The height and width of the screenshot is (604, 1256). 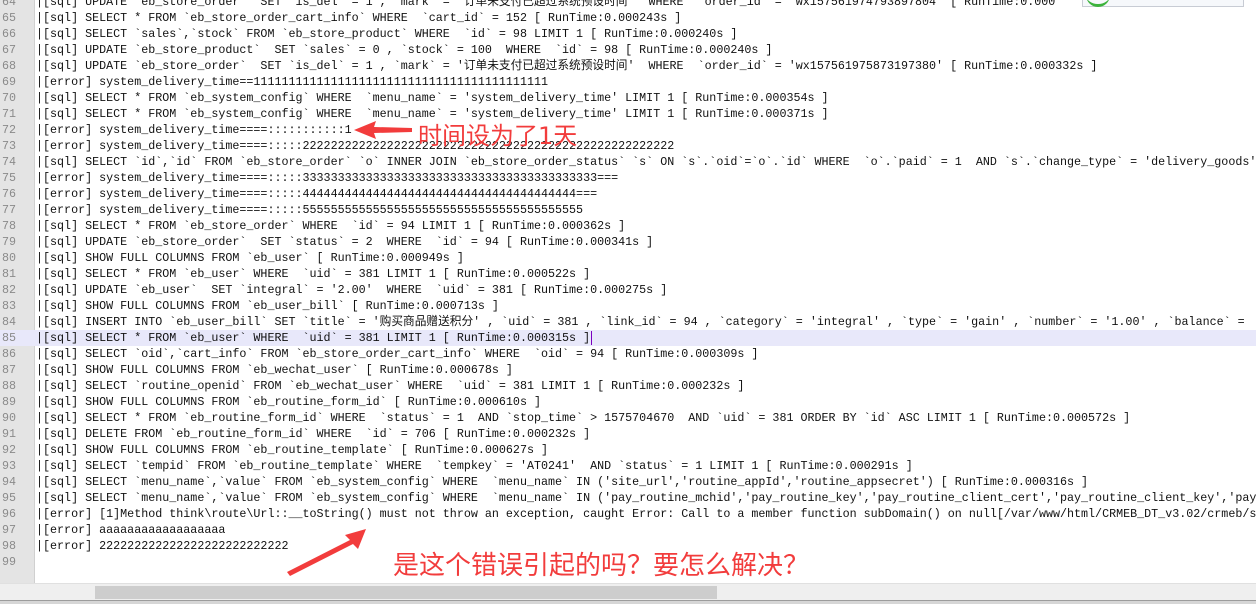 I want to click on line-number: 89, so click(x=9, y=402).